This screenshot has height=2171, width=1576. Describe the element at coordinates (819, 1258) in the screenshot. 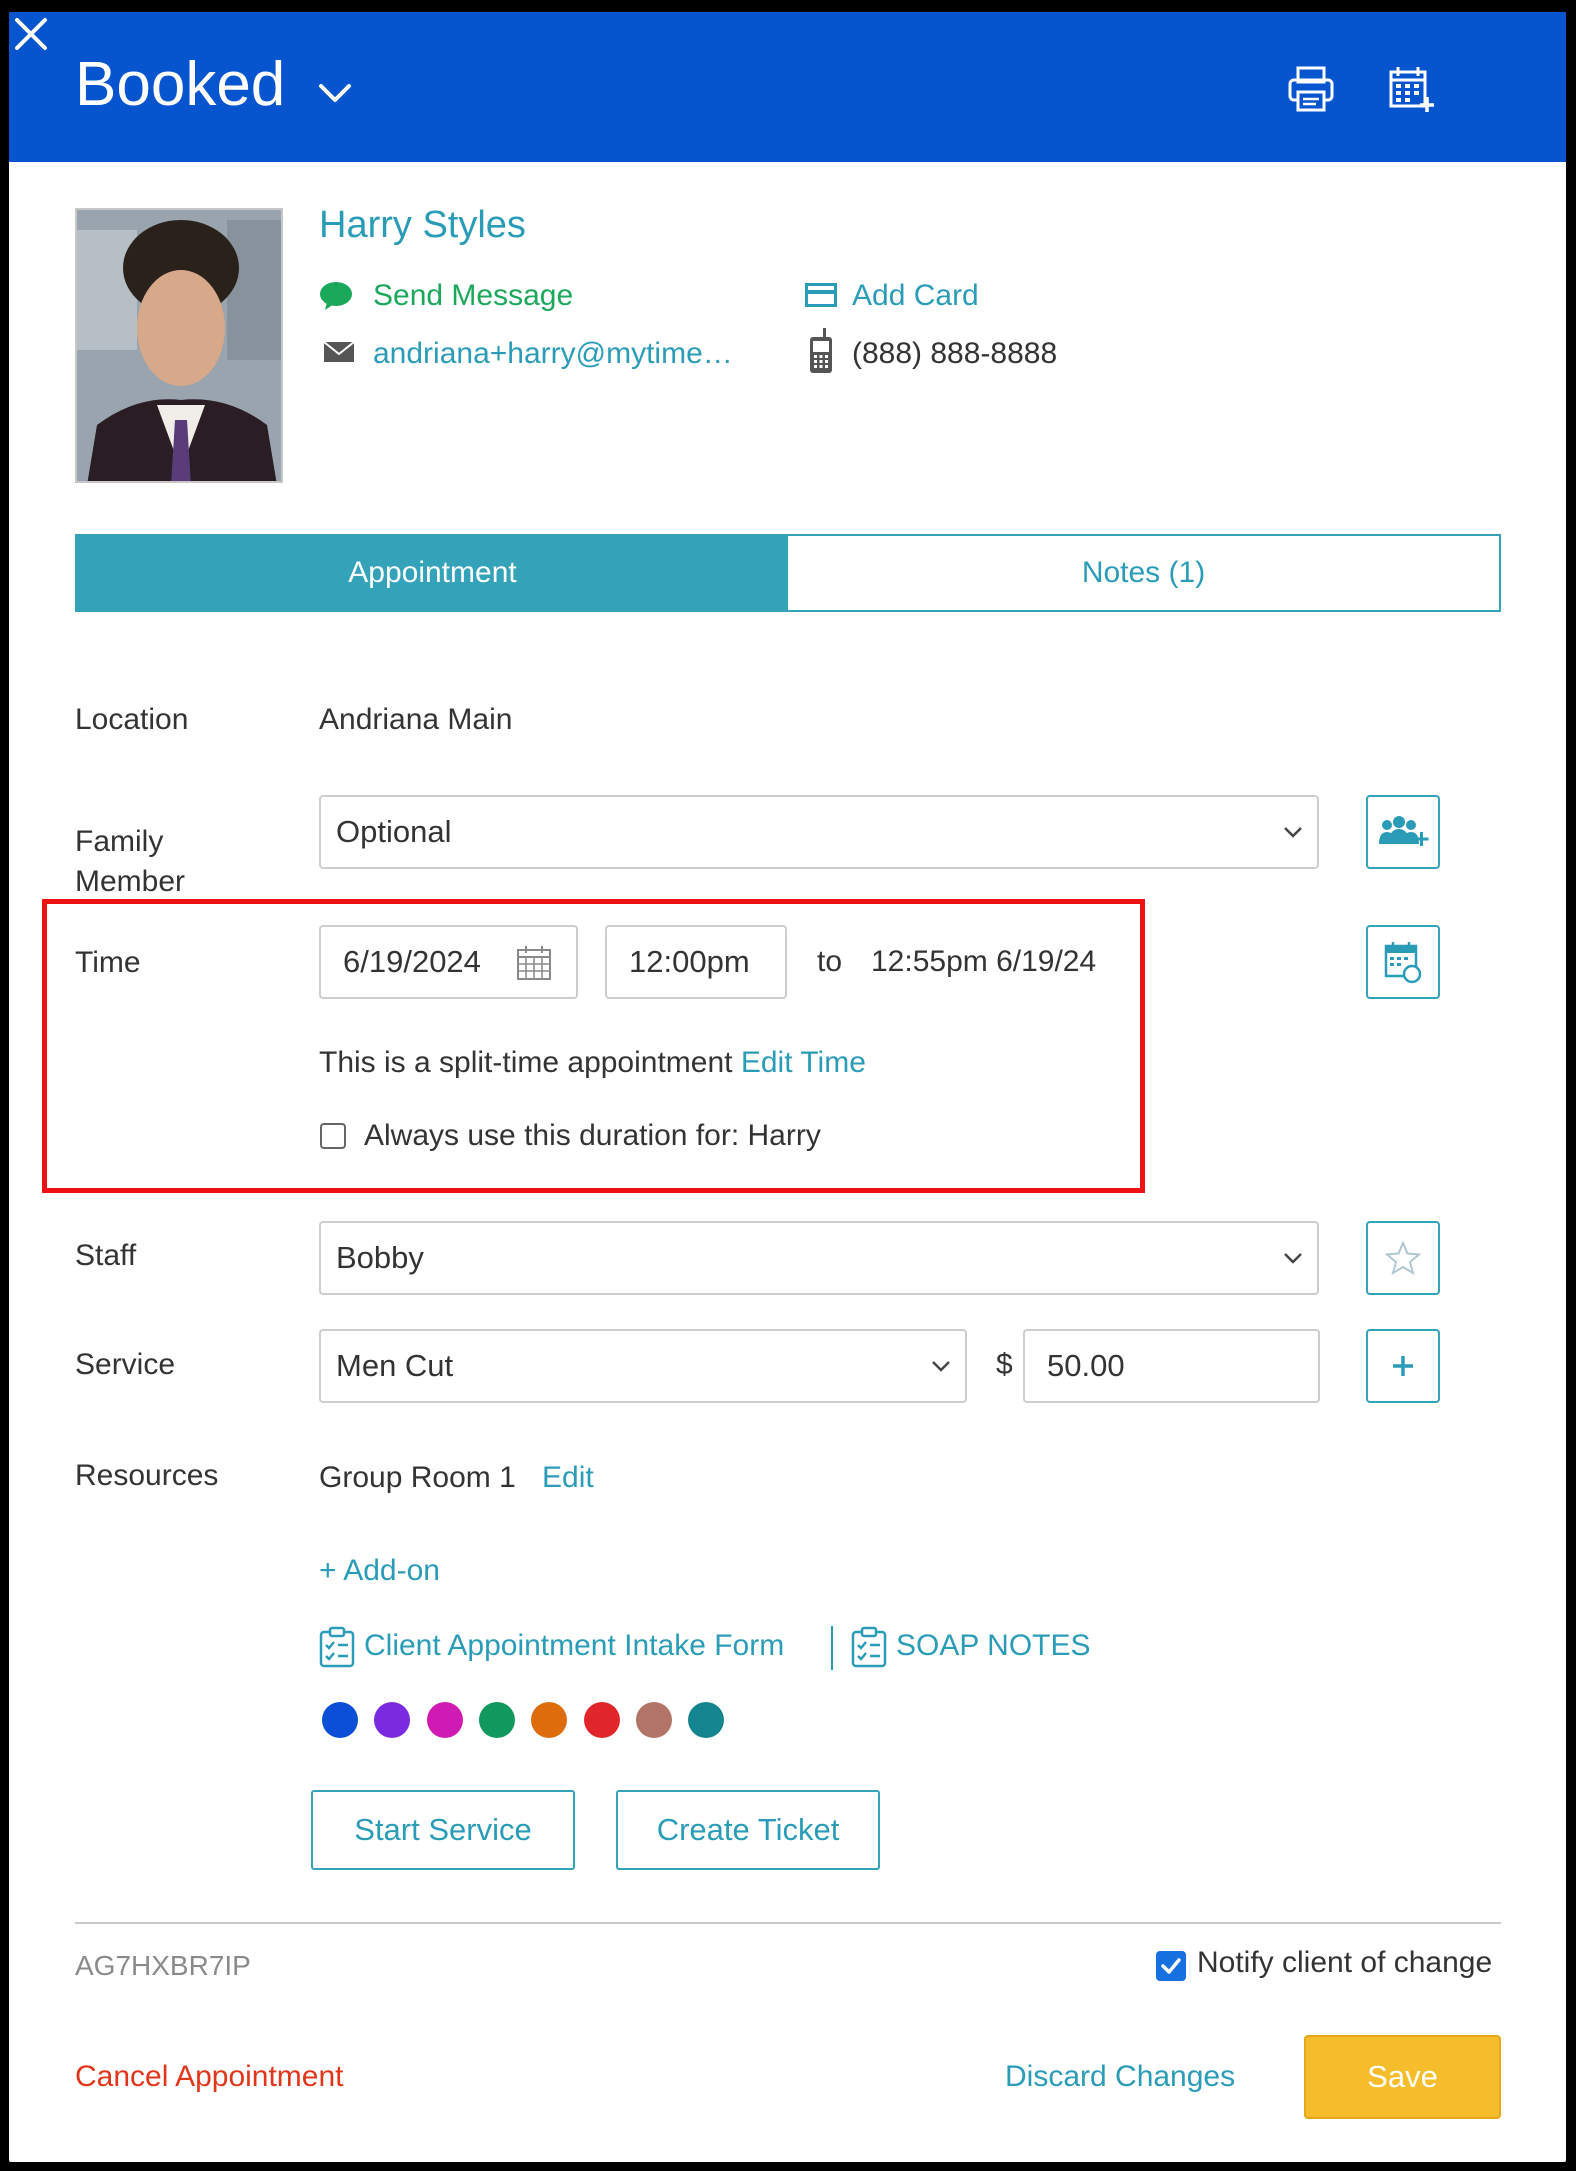

I see `staff-select: Bobby` at that location.